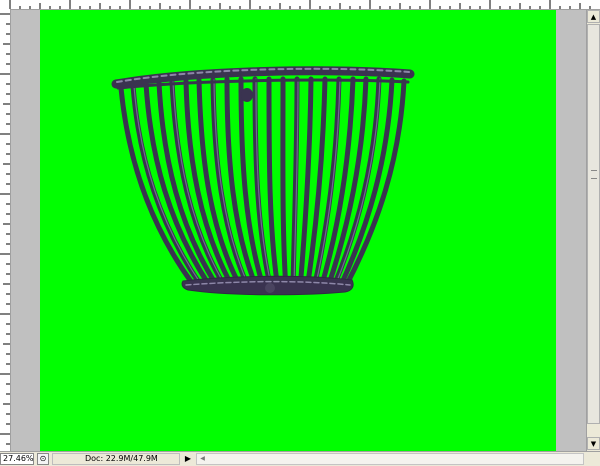 This screenshot has height=466, width=600. What do you see at coordinates (571, 230) in the screenshot?
I see `pasteboard-right` at bounding box center [571, 230].